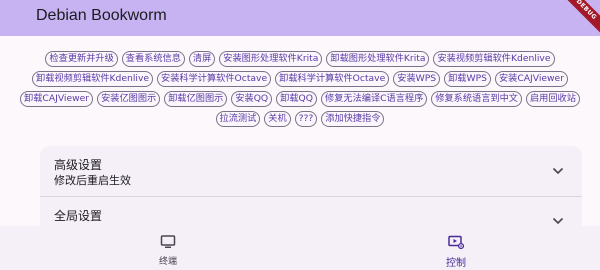  What do you see at coordinates (101, 15) in the screenshot?
I see `app-title: Debian Bookworm` at bounding box center [101, 15].